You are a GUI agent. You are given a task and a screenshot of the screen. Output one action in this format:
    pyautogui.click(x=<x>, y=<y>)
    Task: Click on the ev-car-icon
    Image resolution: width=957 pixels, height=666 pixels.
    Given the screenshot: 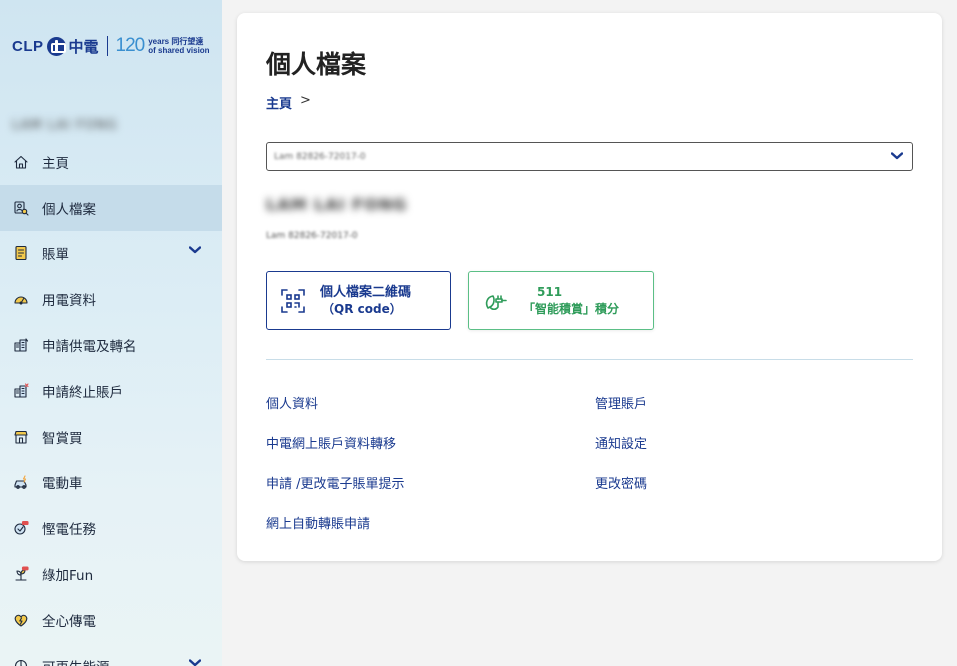 What is the action you would take?
    pyautogui.click(x=21, y=482)
    